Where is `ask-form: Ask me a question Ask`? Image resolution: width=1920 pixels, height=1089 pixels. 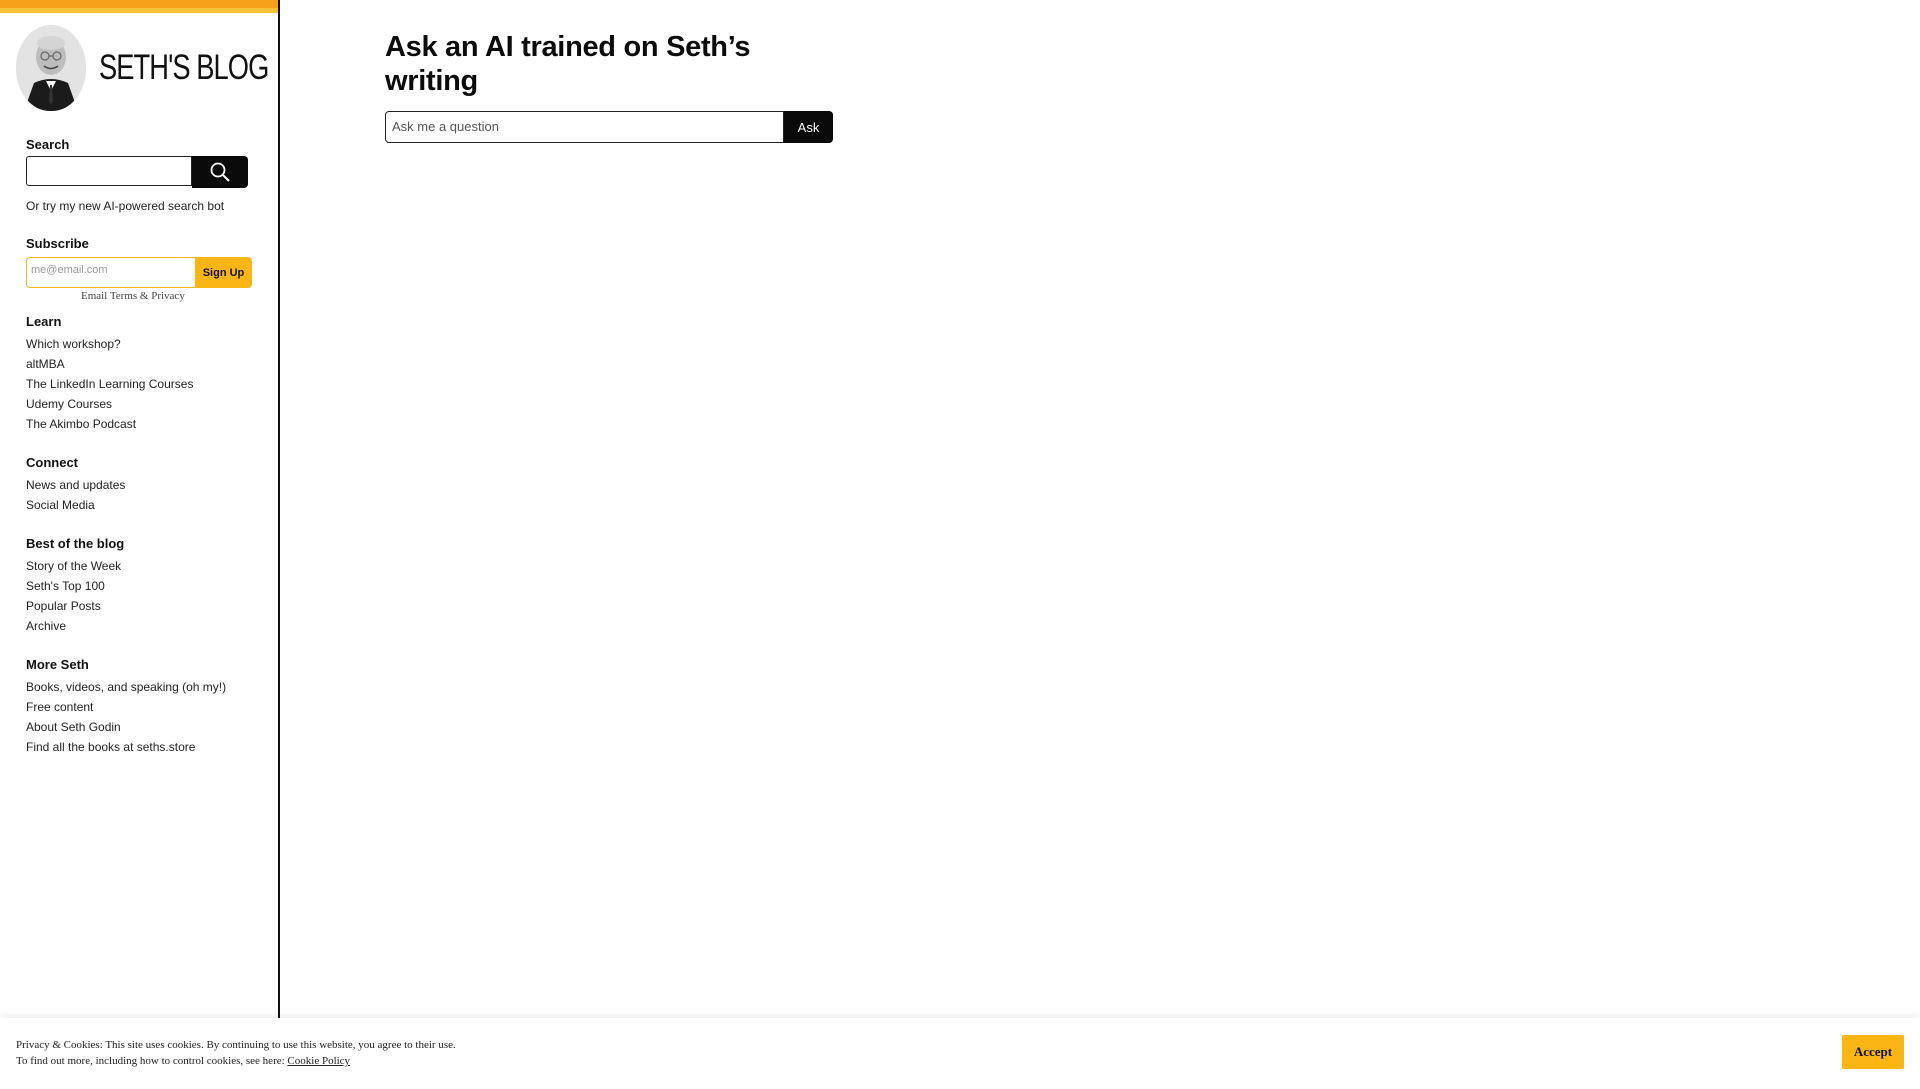 ask-form: Ask me a question Ask is located at coordinates (609, 127).